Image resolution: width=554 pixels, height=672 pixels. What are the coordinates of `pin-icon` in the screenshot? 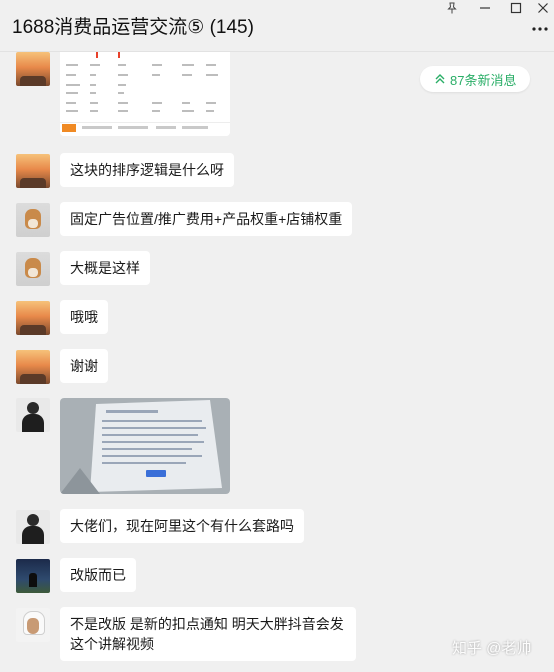 It's located at (452, 8).